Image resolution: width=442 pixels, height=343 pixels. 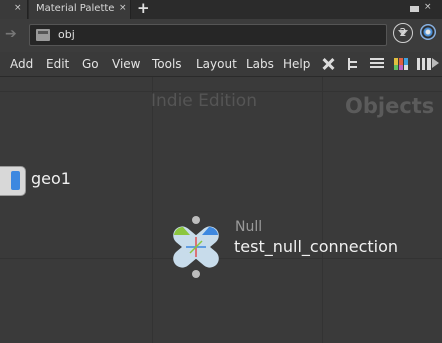 What do you see at coordinates (435, 63) in the screenshot?
I see `more-arrow-icon` at bounding box center [435, 63].